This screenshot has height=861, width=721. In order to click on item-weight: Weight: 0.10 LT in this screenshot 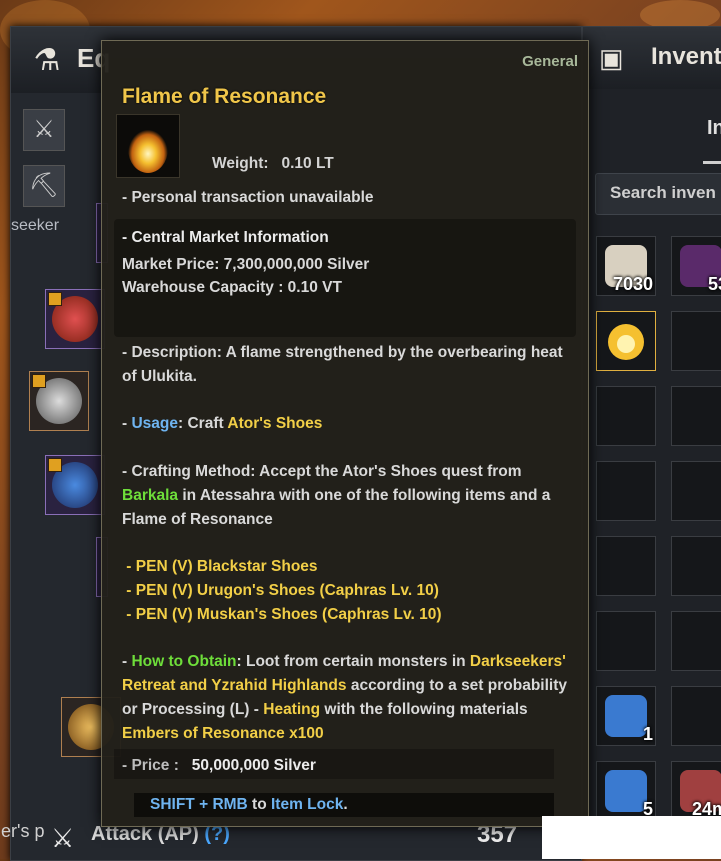, I will do `click(273, 164)`.